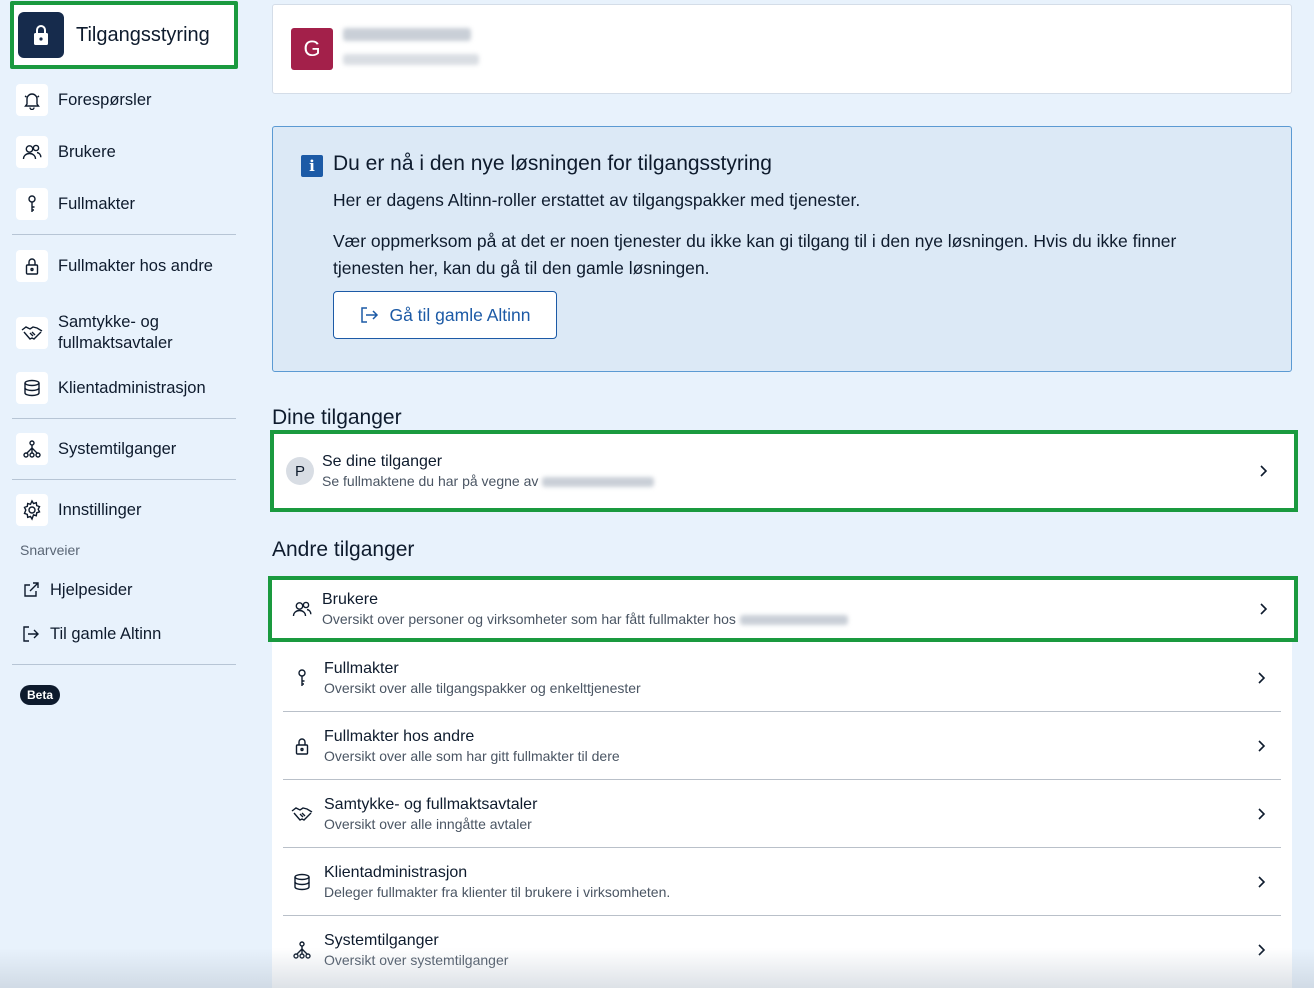 This screenshot has width=1314, height=988. I want to click on organization-header: G, so click(782, 49).